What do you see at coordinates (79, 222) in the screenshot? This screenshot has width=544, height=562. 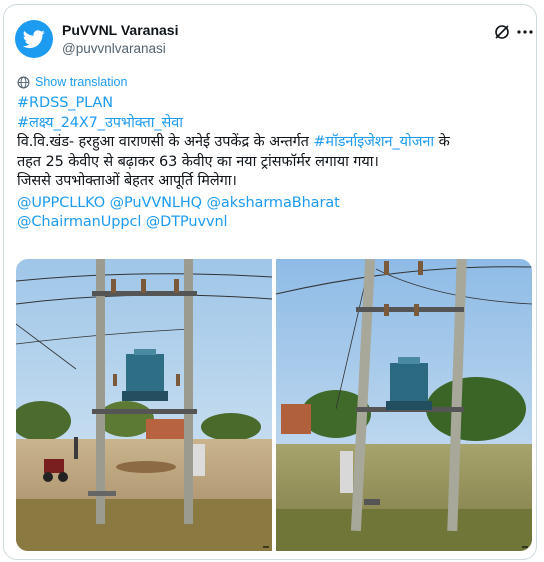 I see `mention-chairmanuppcl: @ChairmanUppcl` at bounding box center [79, 222].